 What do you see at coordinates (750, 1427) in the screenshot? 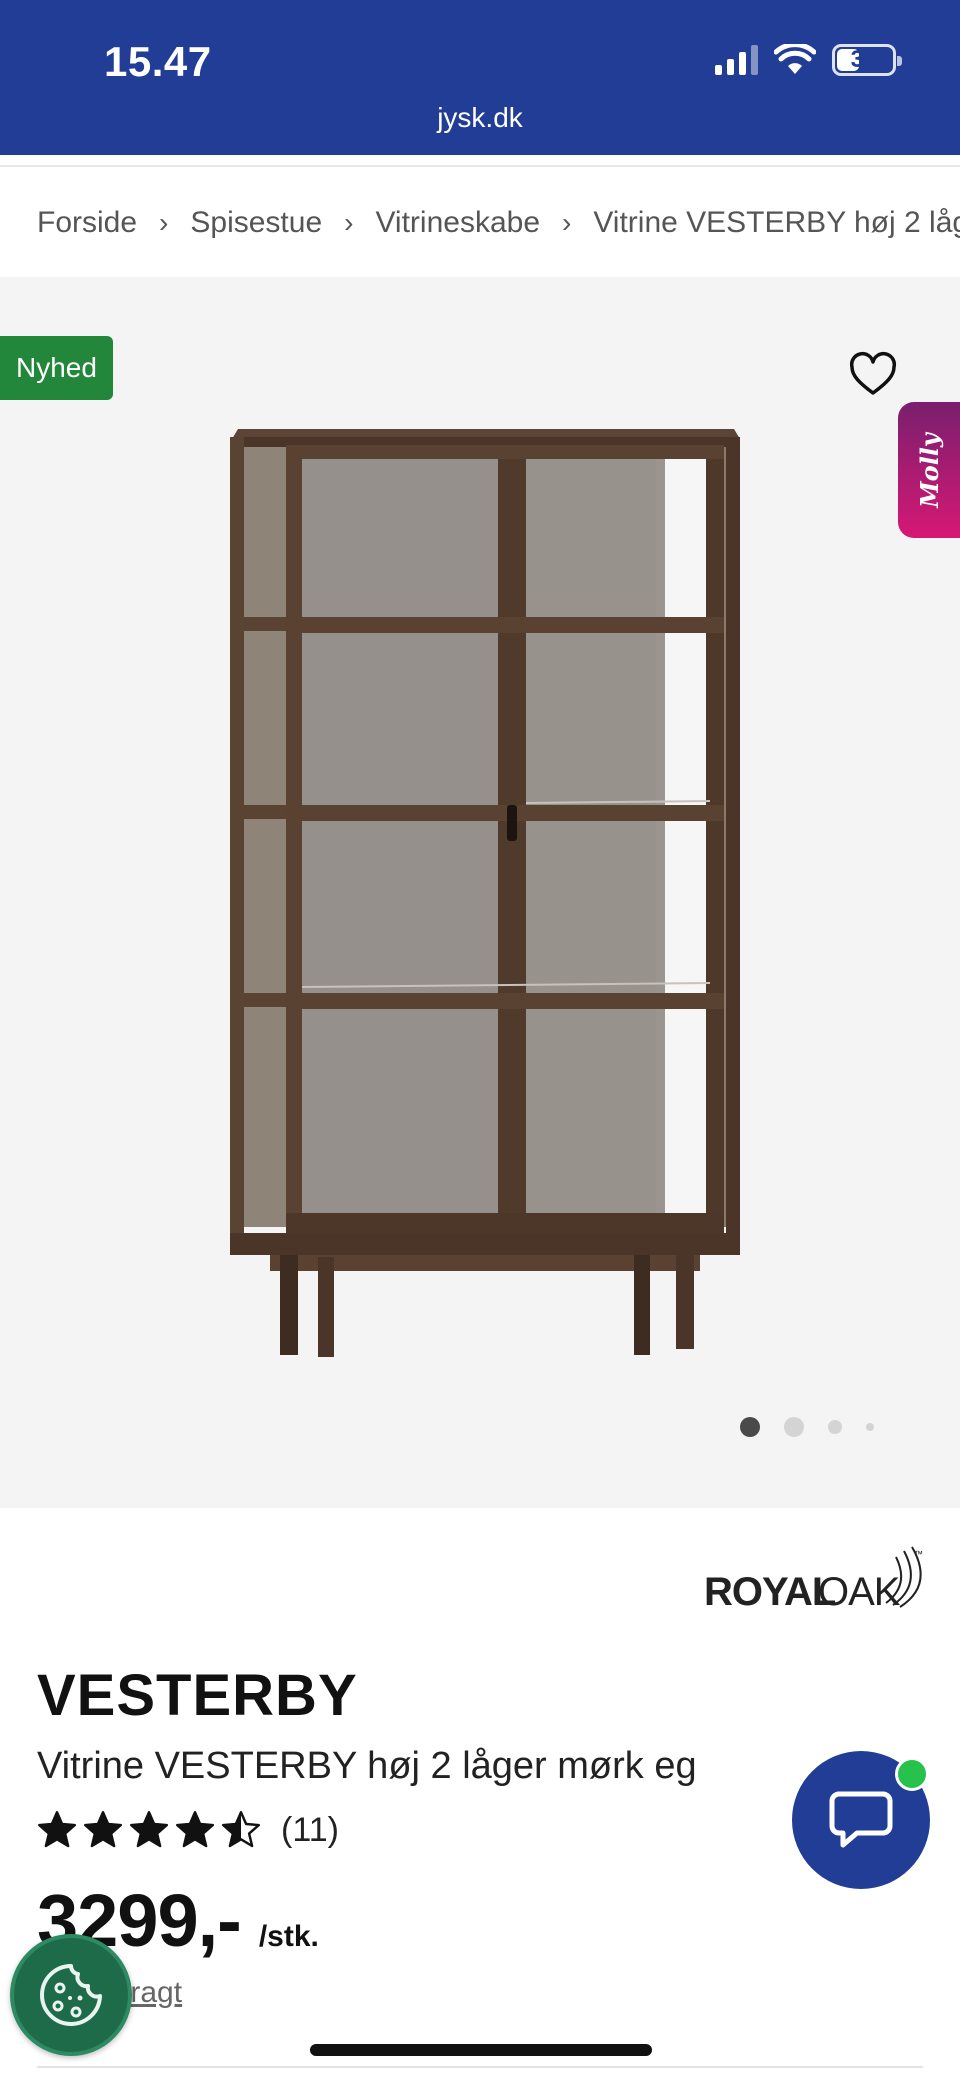
I see `pagination-dot-active` at bounding box center [750, 1427].